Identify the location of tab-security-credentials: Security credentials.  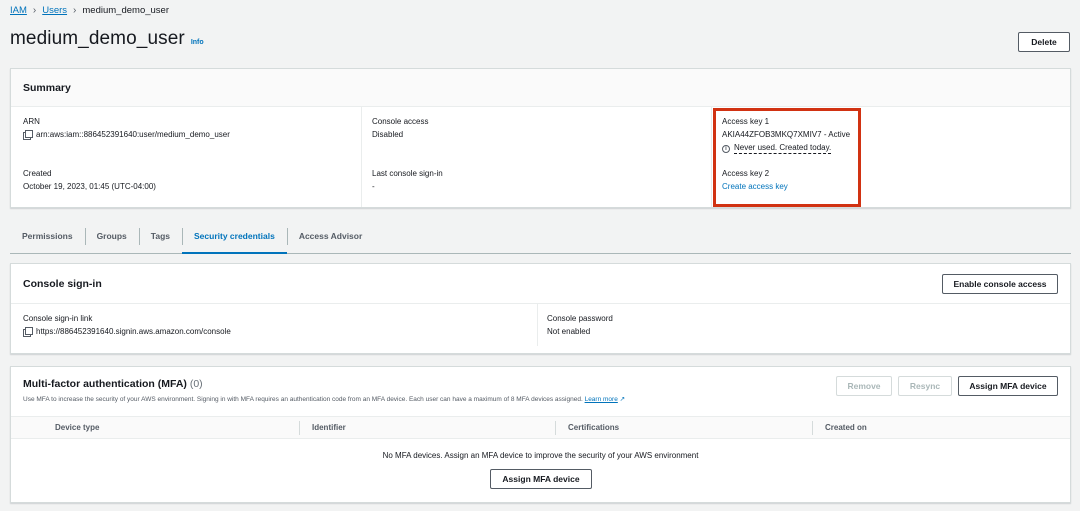
(234, 239).